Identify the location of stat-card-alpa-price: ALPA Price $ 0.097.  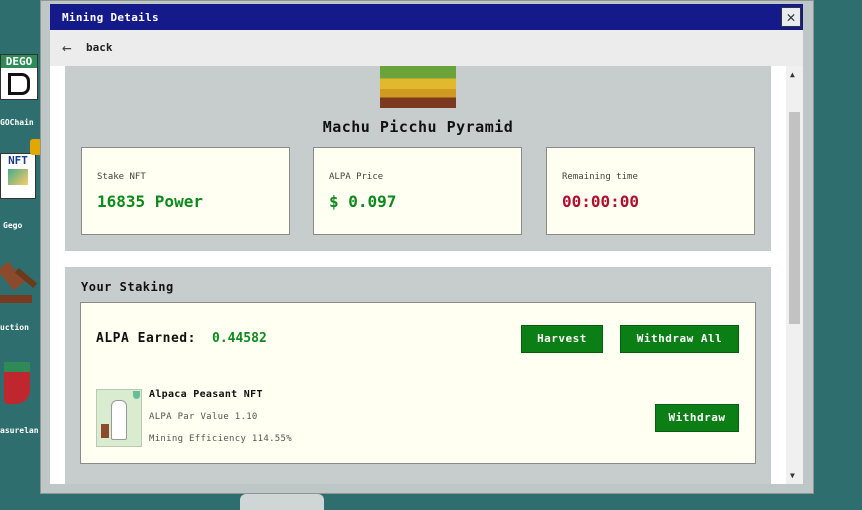
(417, 191).